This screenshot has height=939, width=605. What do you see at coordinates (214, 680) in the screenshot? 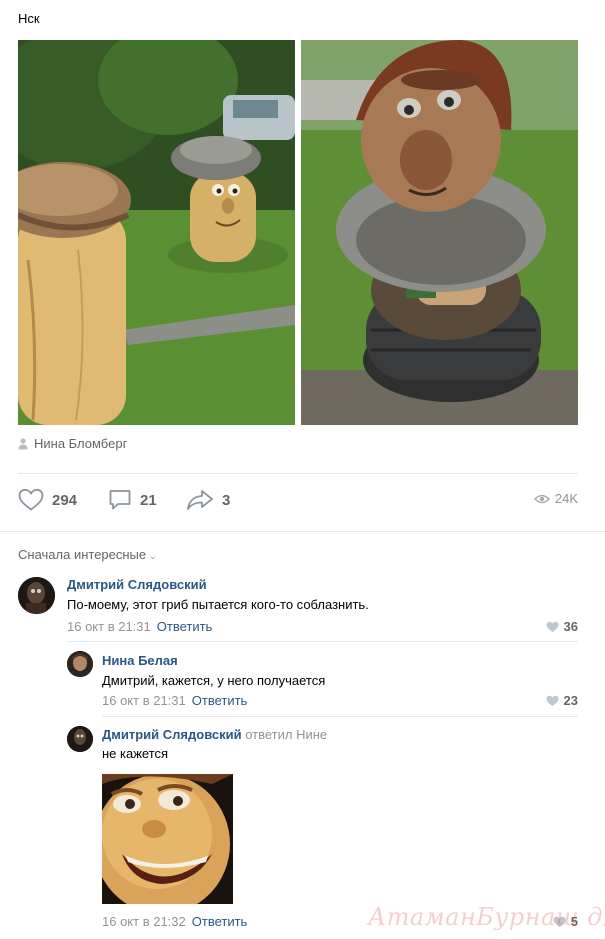
I see `comment-text: Дмитрий, кажется, у него получается` at bounding box center [214, 680].